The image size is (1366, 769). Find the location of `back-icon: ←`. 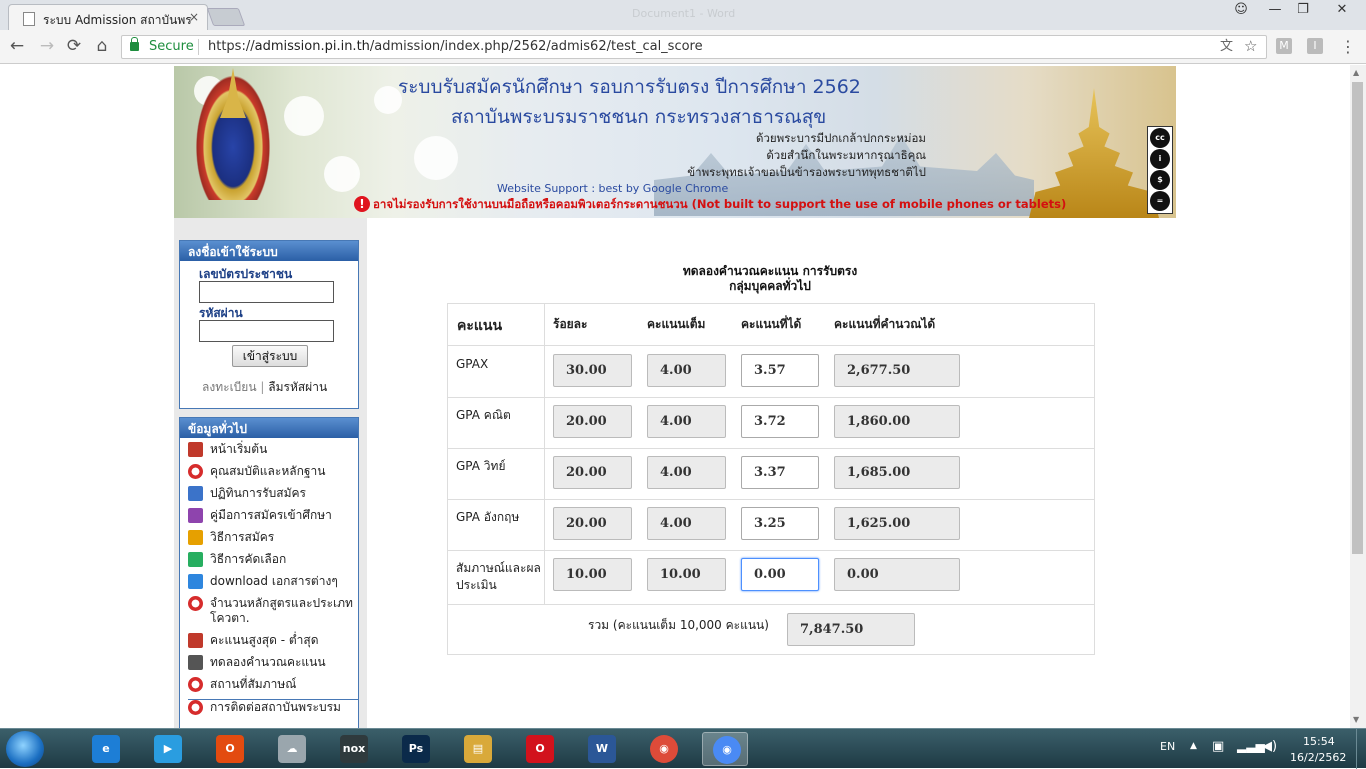

back-icon: ← is located at coordinates (17, 46).